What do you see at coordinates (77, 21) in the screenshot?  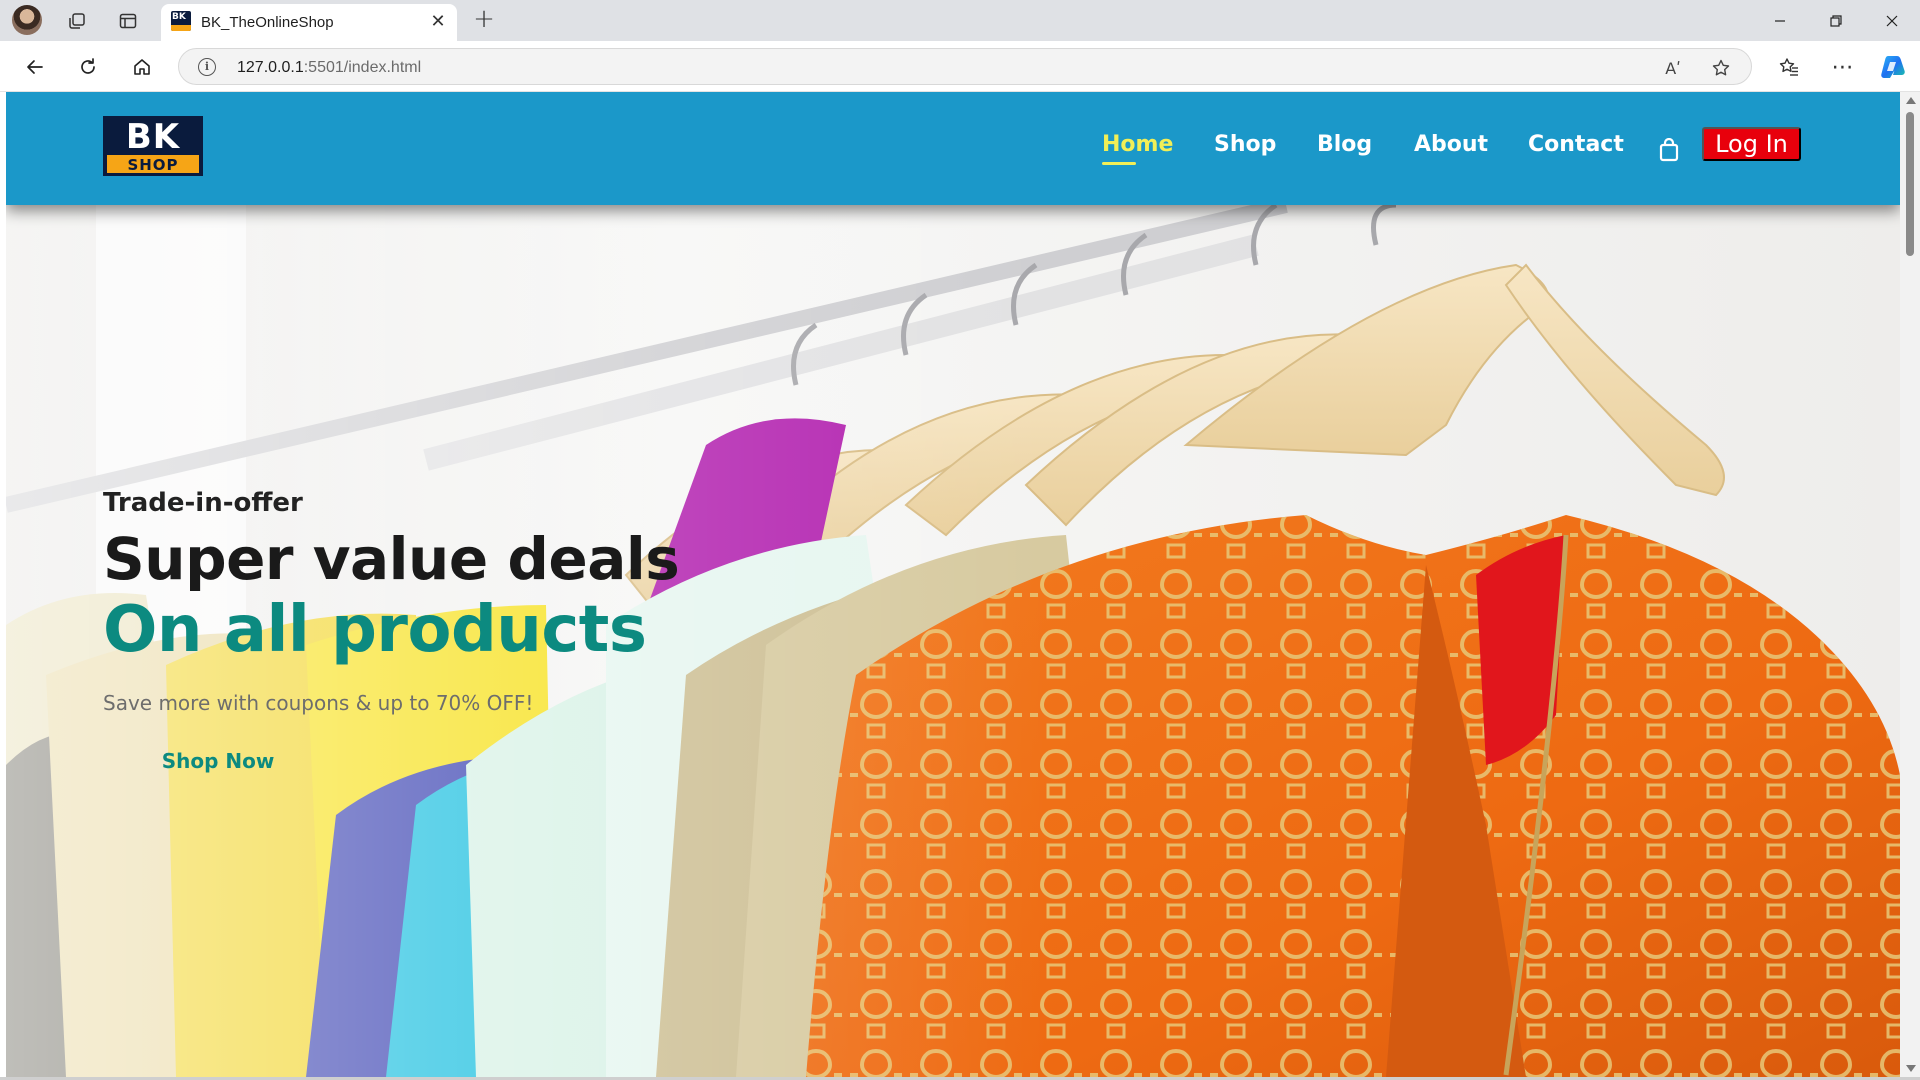 I see `collections-icon` at bounding box center [77, 21].